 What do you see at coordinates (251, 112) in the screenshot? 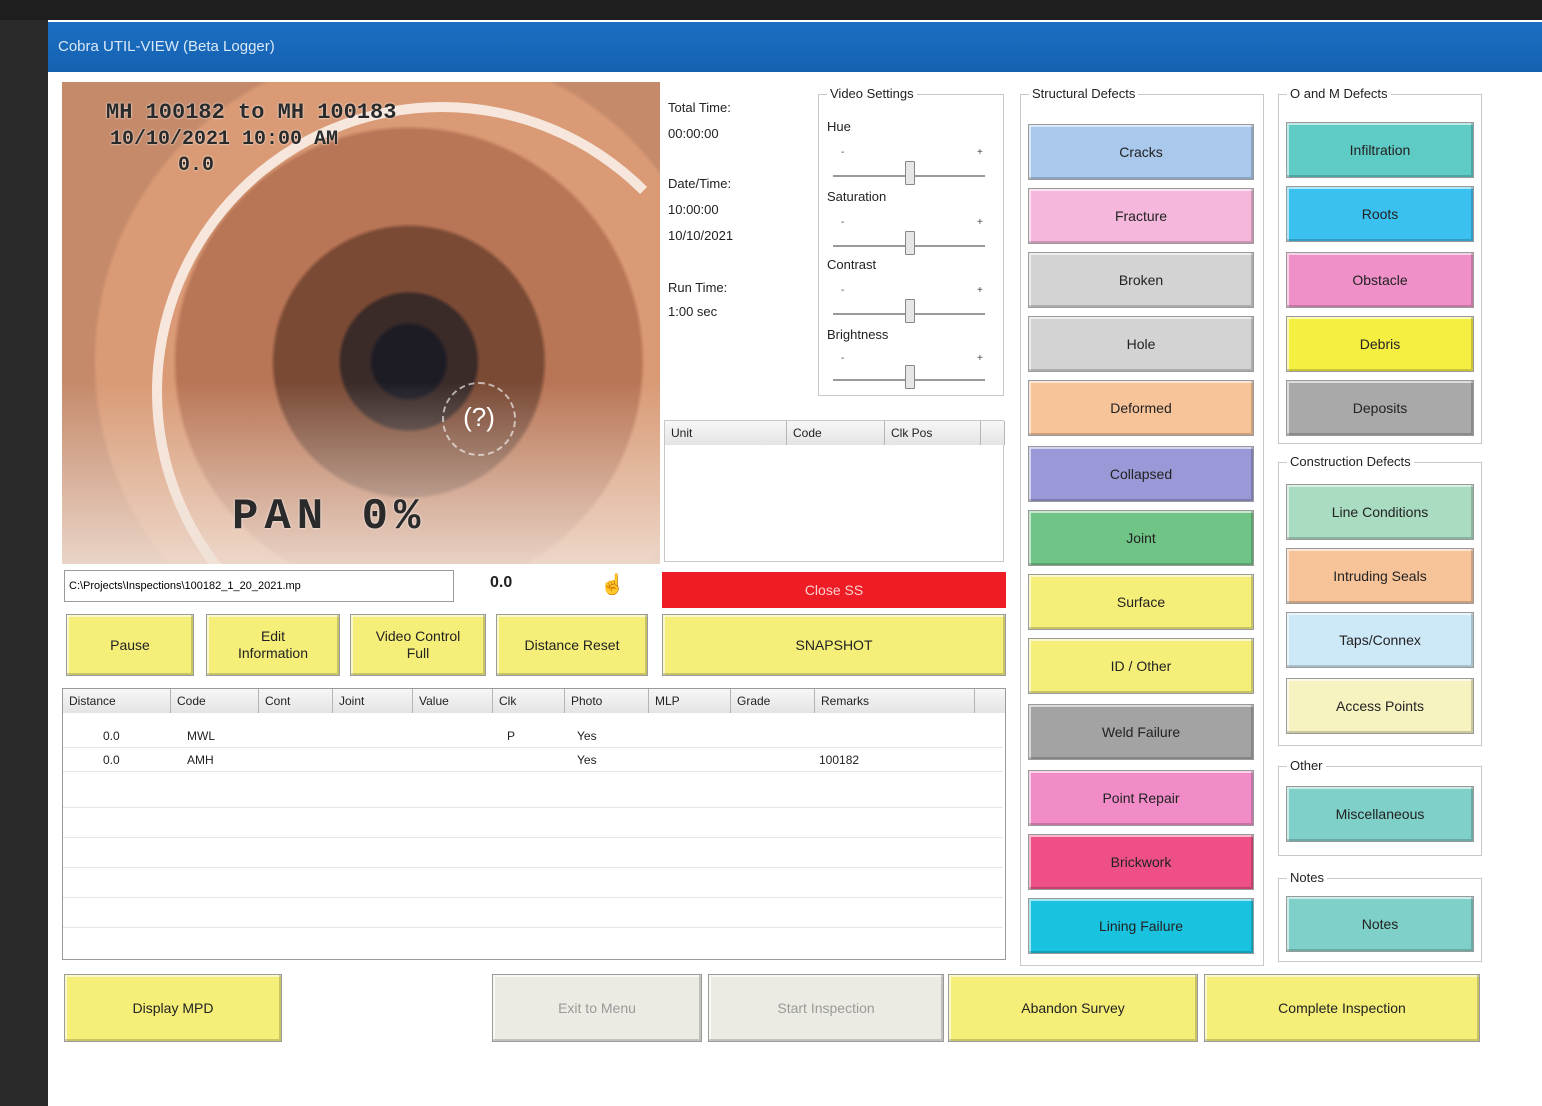
I see `video-overlay-line1: MH 100182 to MH 100183` at bounding box center [251, 112].